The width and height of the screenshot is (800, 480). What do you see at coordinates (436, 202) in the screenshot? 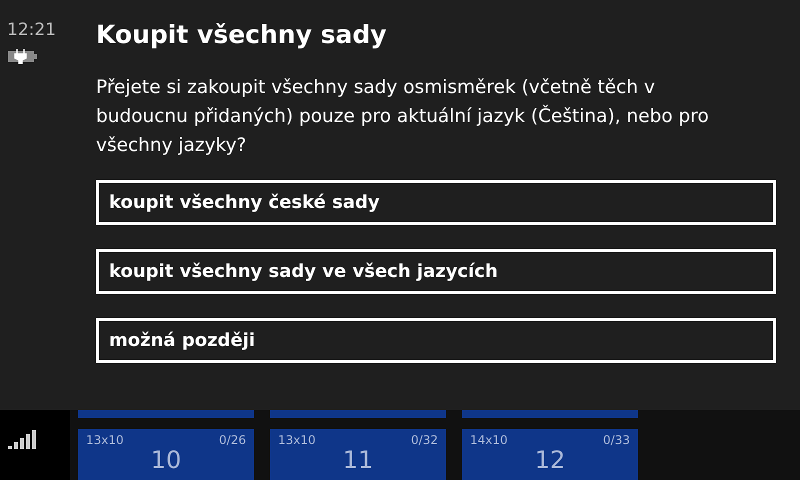
I see `option-button: koupit všechny české sady` at bounding box center [436, 202].